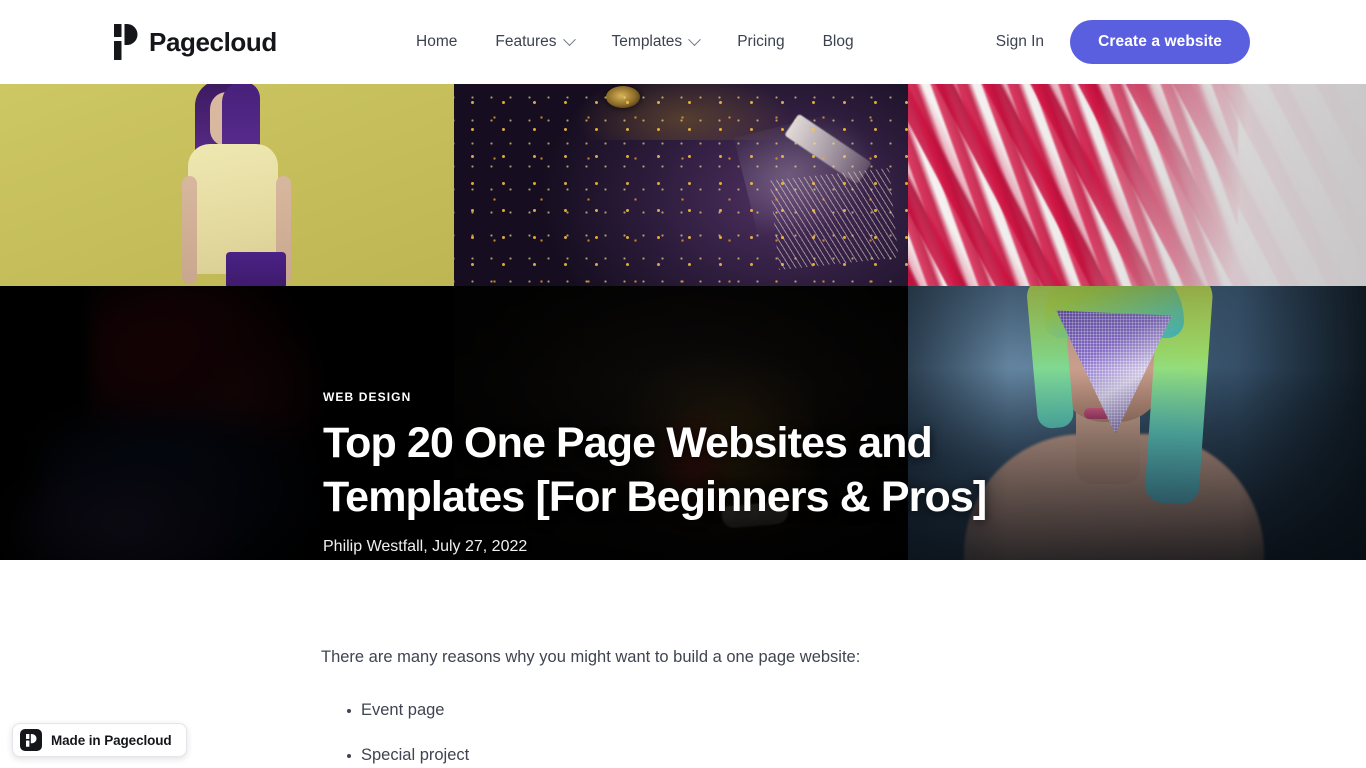 The image size is (1366, 768). I want to click on made-in-pagecloud-badge: Made in Pagecloud, so click(99, 740).